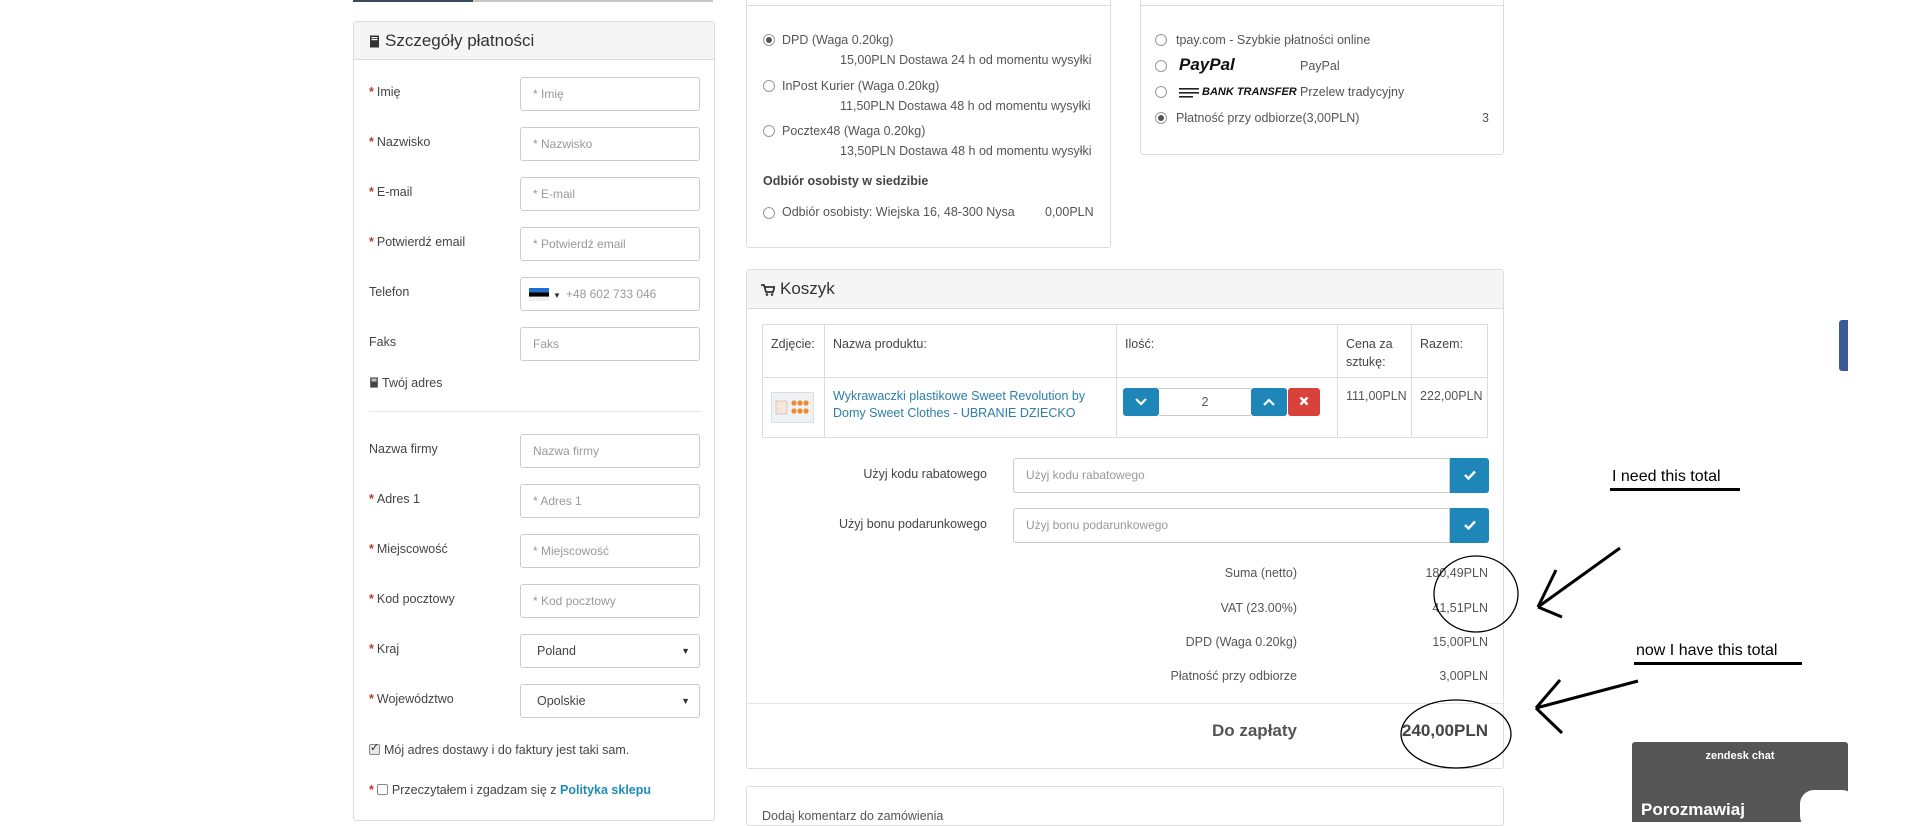 This screenshot has width=1919, height=826. What do you see at coordinates (610, 194) in the screenshot?
I see `email-input: * E-mail` at bounding box center [610, 194].